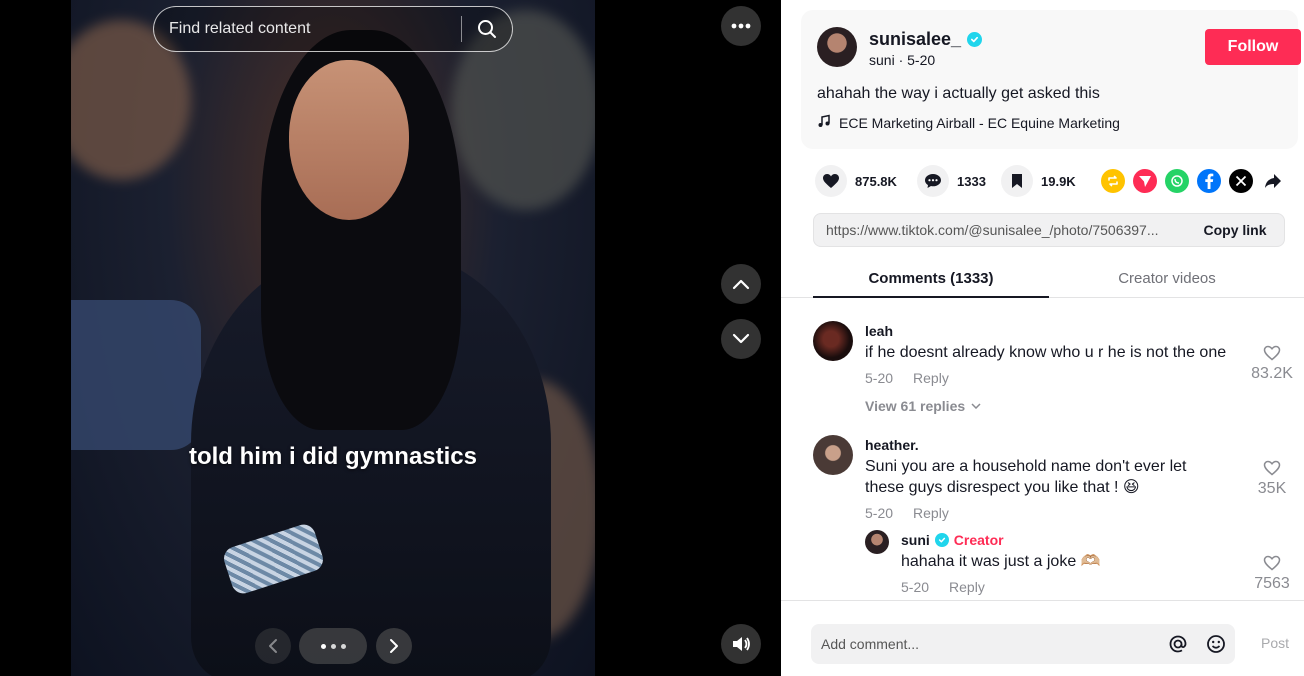  What do you see at coordinates (915, 540) in the screenshot?
I see `reply-author-name: suni` at bounding box center [915, 540].